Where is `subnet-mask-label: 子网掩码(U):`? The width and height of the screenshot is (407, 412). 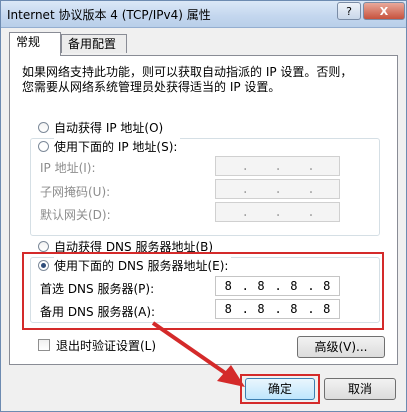 subnet-mask-label: 子网掩码(U): is located at coordinates (75, 192).